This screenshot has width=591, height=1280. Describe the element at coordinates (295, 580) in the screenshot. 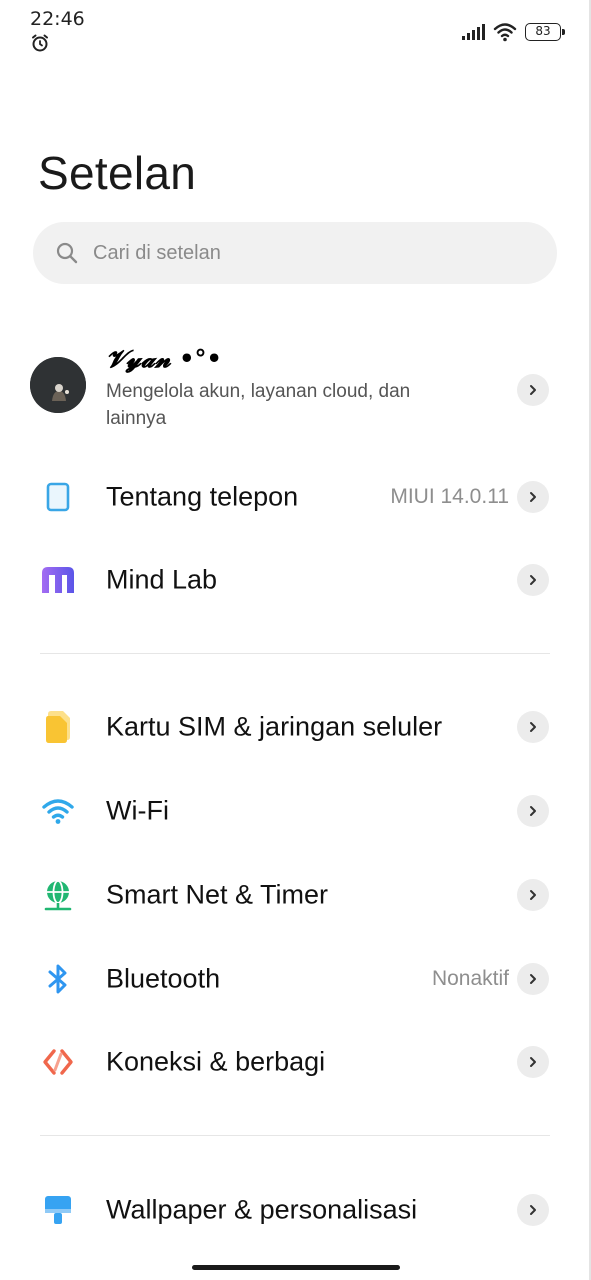

I see `settings-item-mind-lab: Mind Lab` at that location.